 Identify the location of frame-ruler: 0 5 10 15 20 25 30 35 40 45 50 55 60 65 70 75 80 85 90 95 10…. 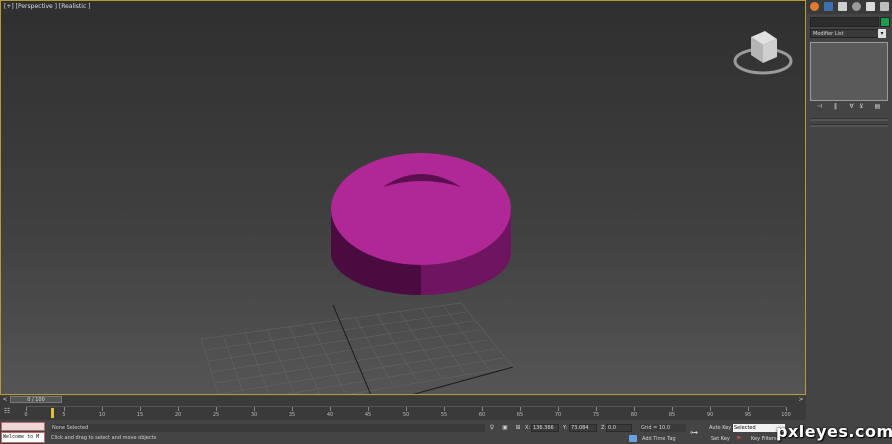
(407, 412).